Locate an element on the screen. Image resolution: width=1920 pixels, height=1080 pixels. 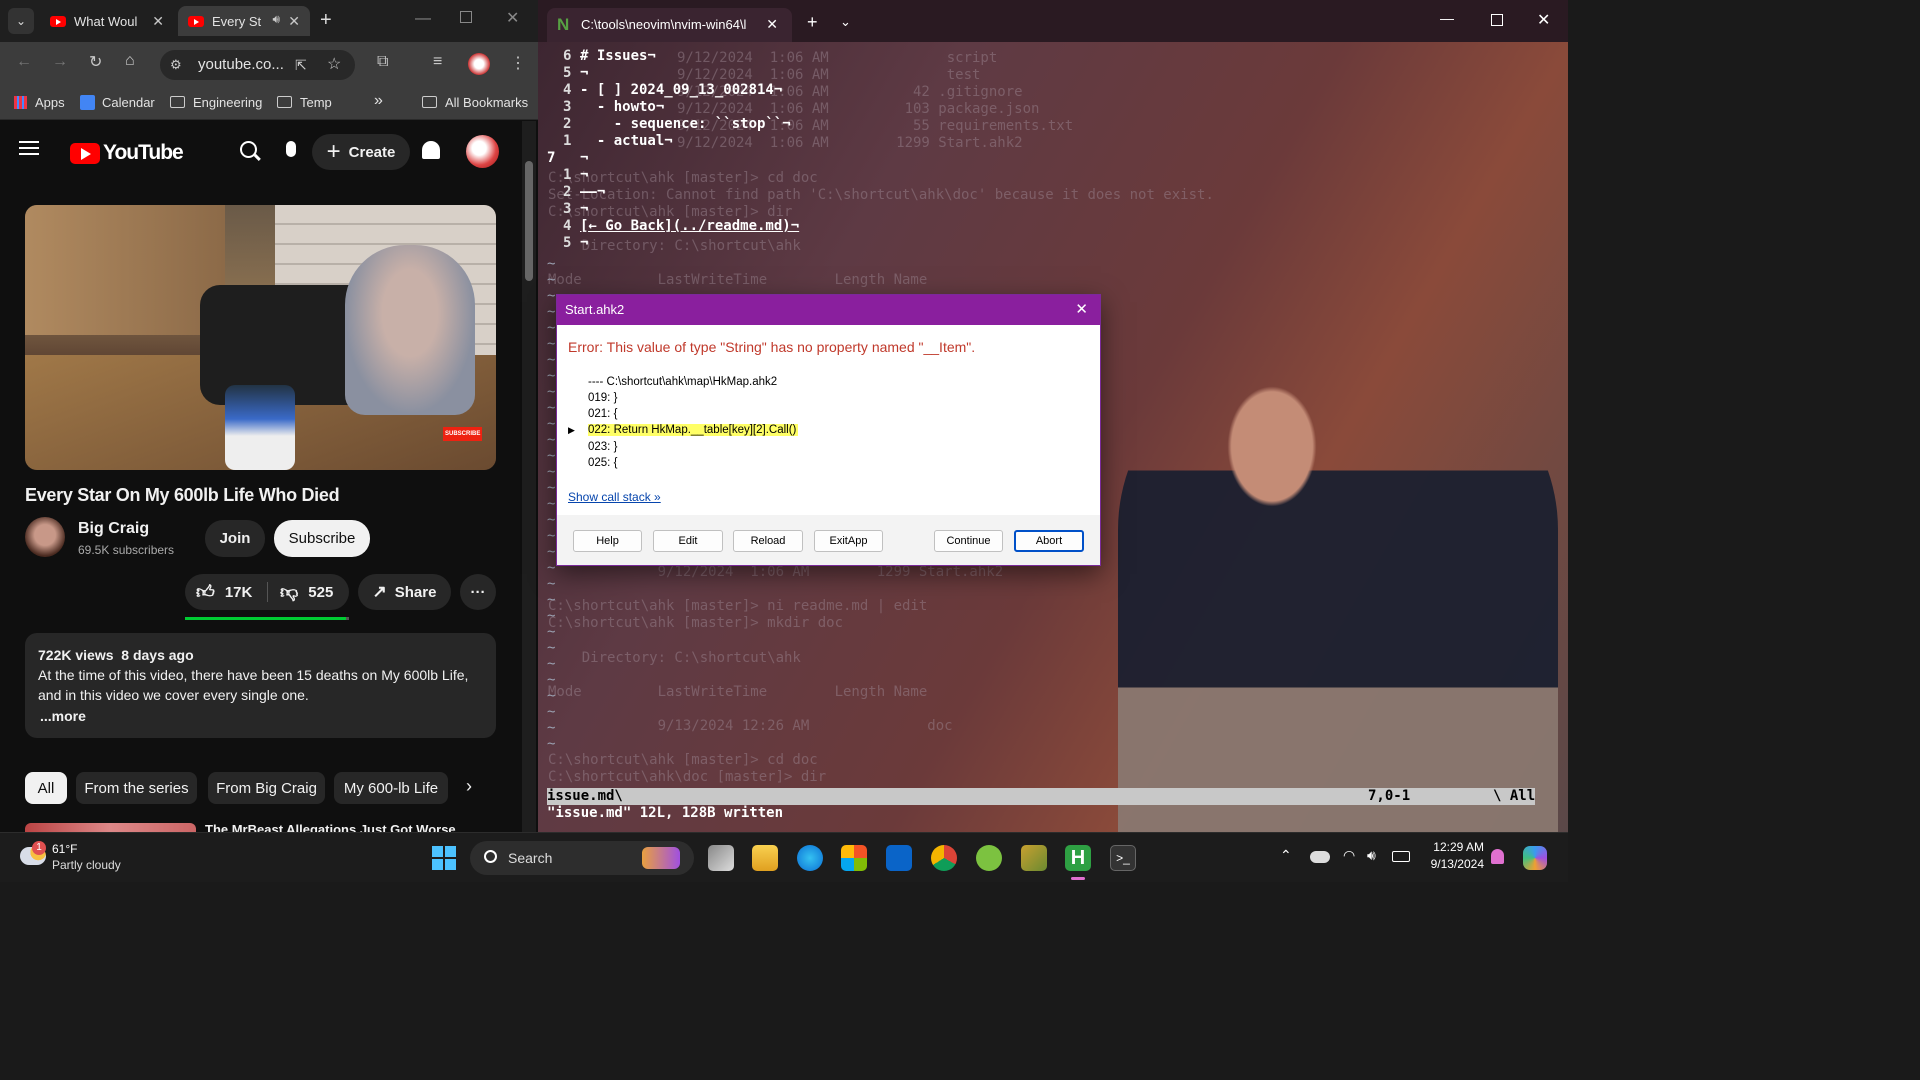
start-button is located at coordinates (444, 858).